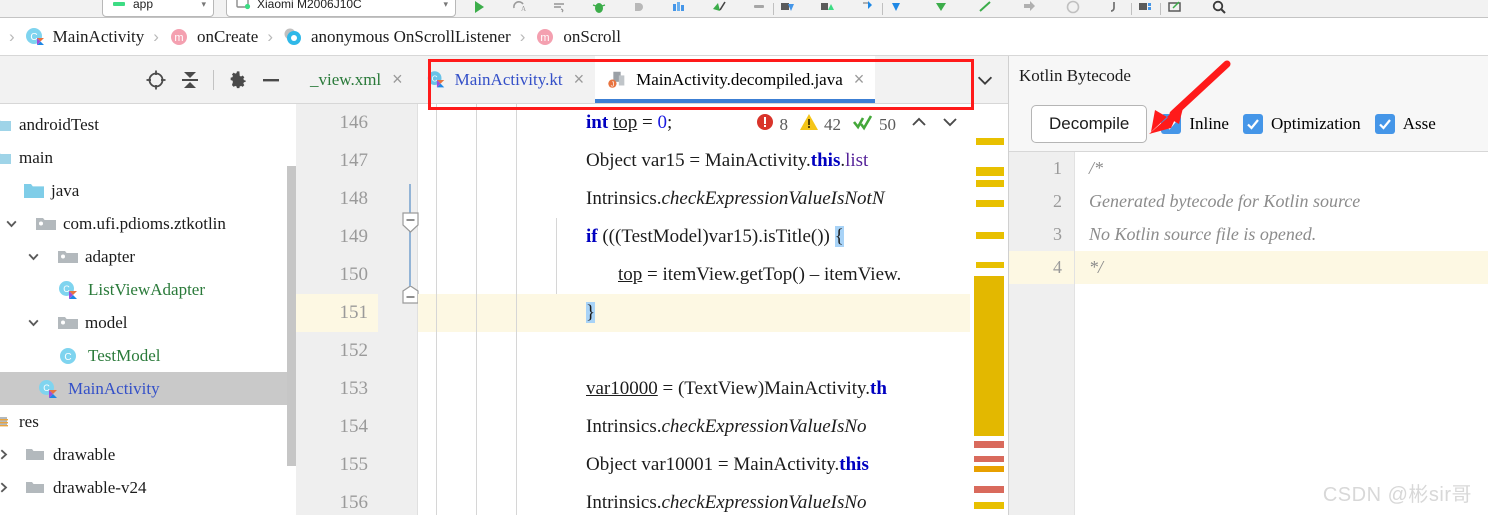 Image resolution: width=1488 pixels, height=515 pixels. I want to click on debug-icon, so click(599, 8).